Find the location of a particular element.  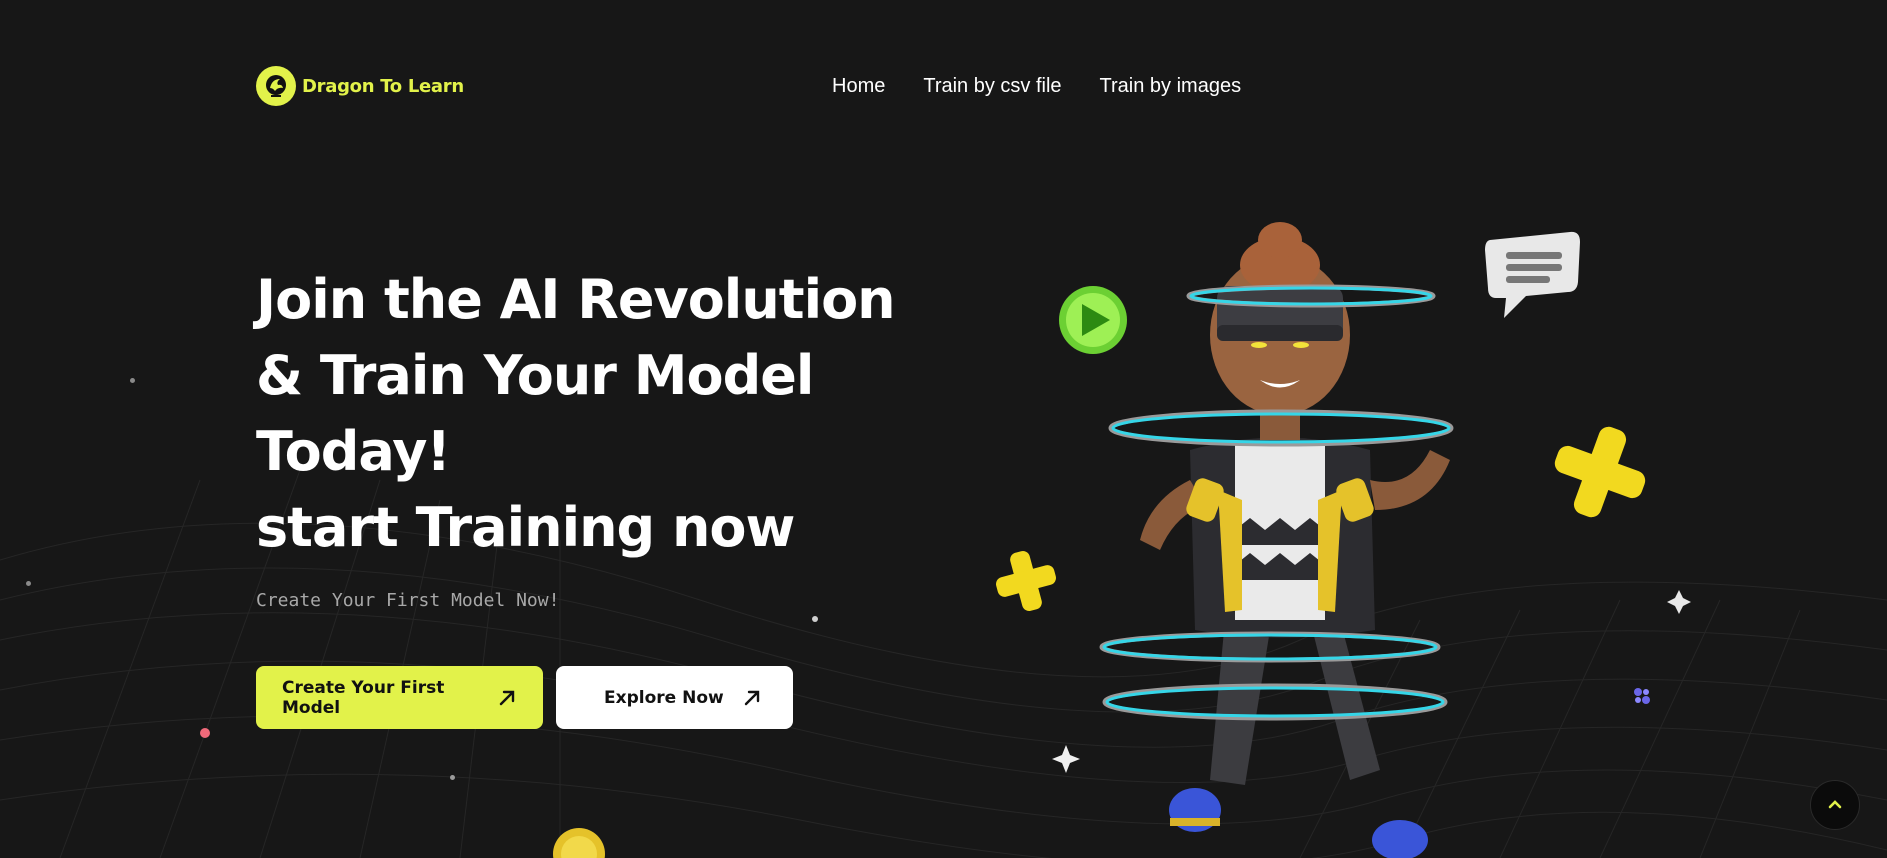

chat-bubble-icon is located at coordinates (1532, 274).